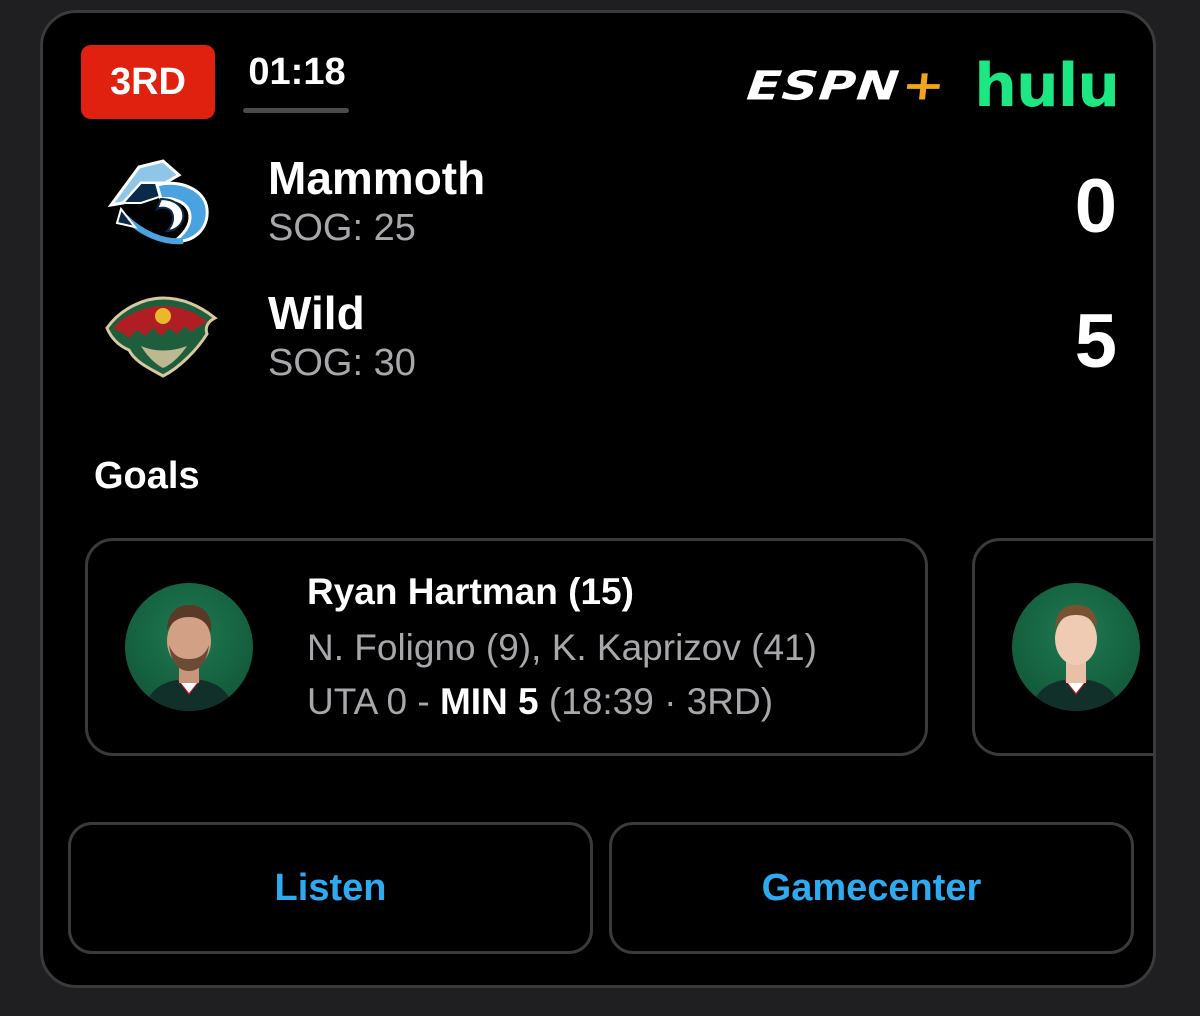  What do you see at coordinates (330, 888) in the screenshot?
I see `listen-button: Listen` at bounding box center [330, 888].